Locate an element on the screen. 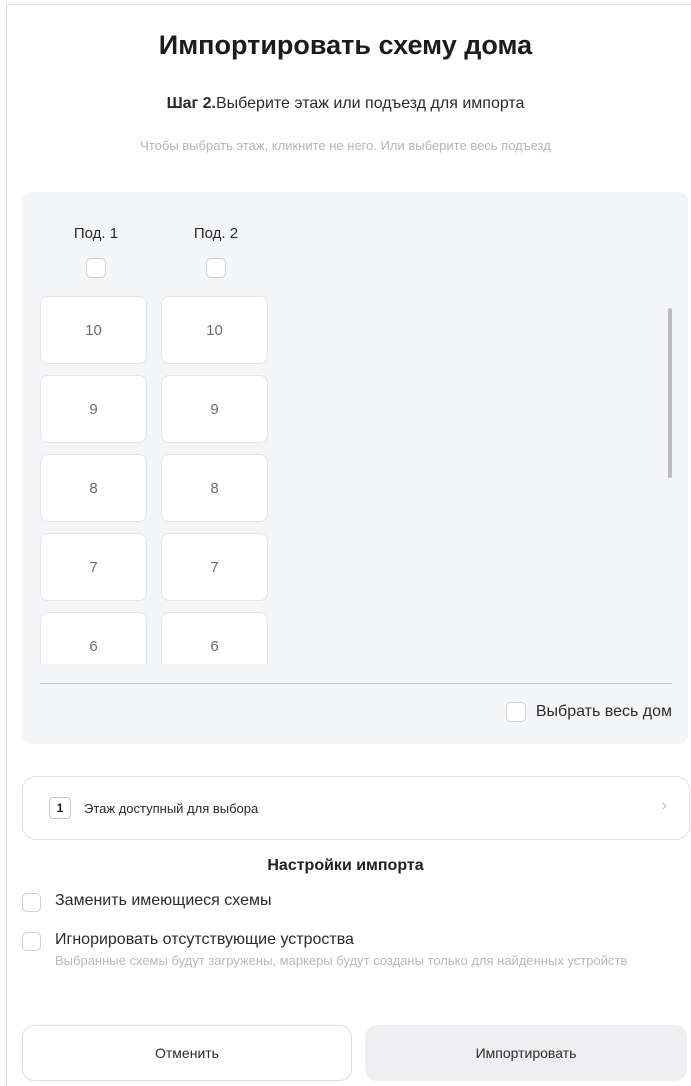 Image resolution: width=691 pixels, height=1086 pixels. replace-existing-option: Заменить имеющиеся схемы is located at coordinates (147, 902).